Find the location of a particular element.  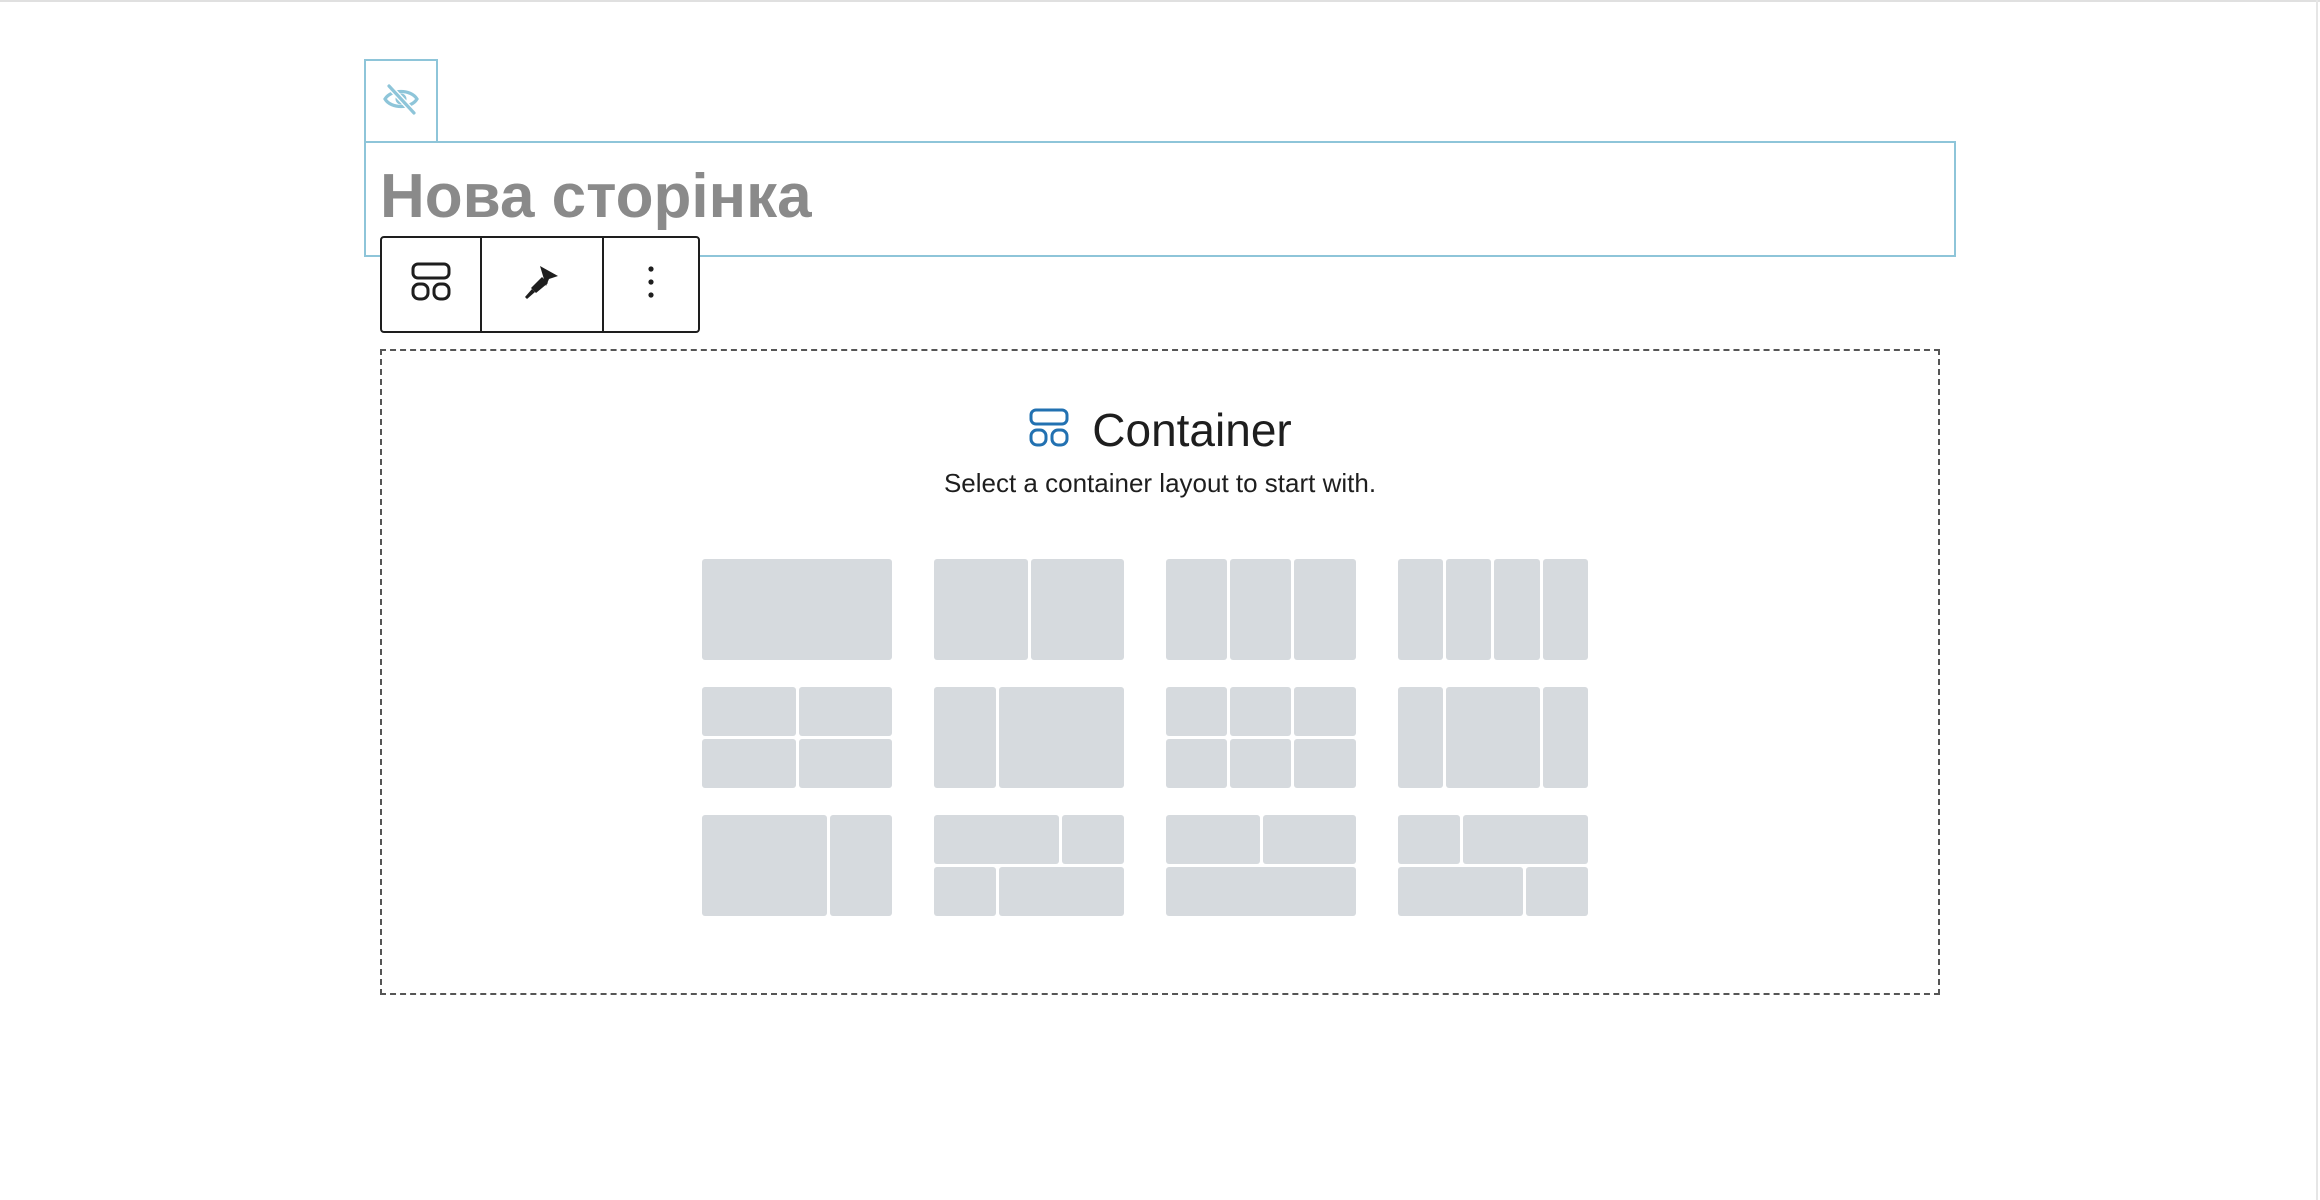

eye-off-icon is located at coordinates (401, 101).